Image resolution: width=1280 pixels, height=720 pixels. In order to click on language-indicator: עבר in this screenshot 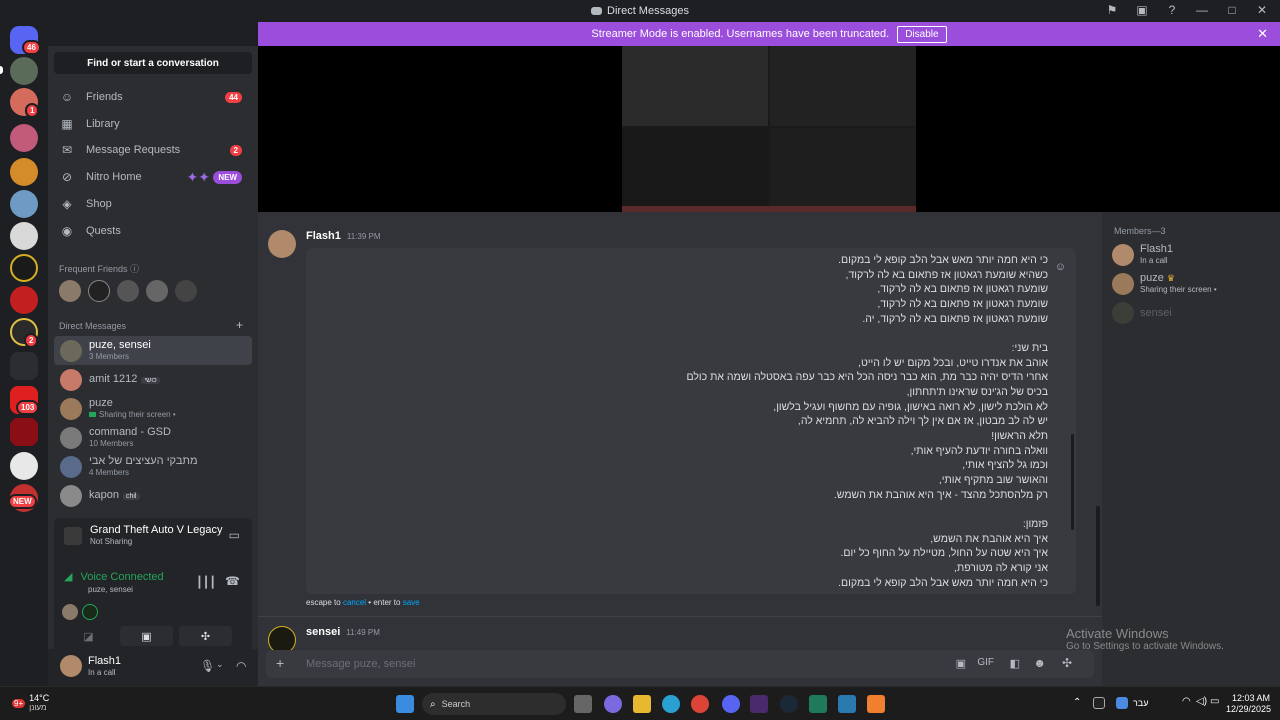, I will do `click(1140, 703)`.